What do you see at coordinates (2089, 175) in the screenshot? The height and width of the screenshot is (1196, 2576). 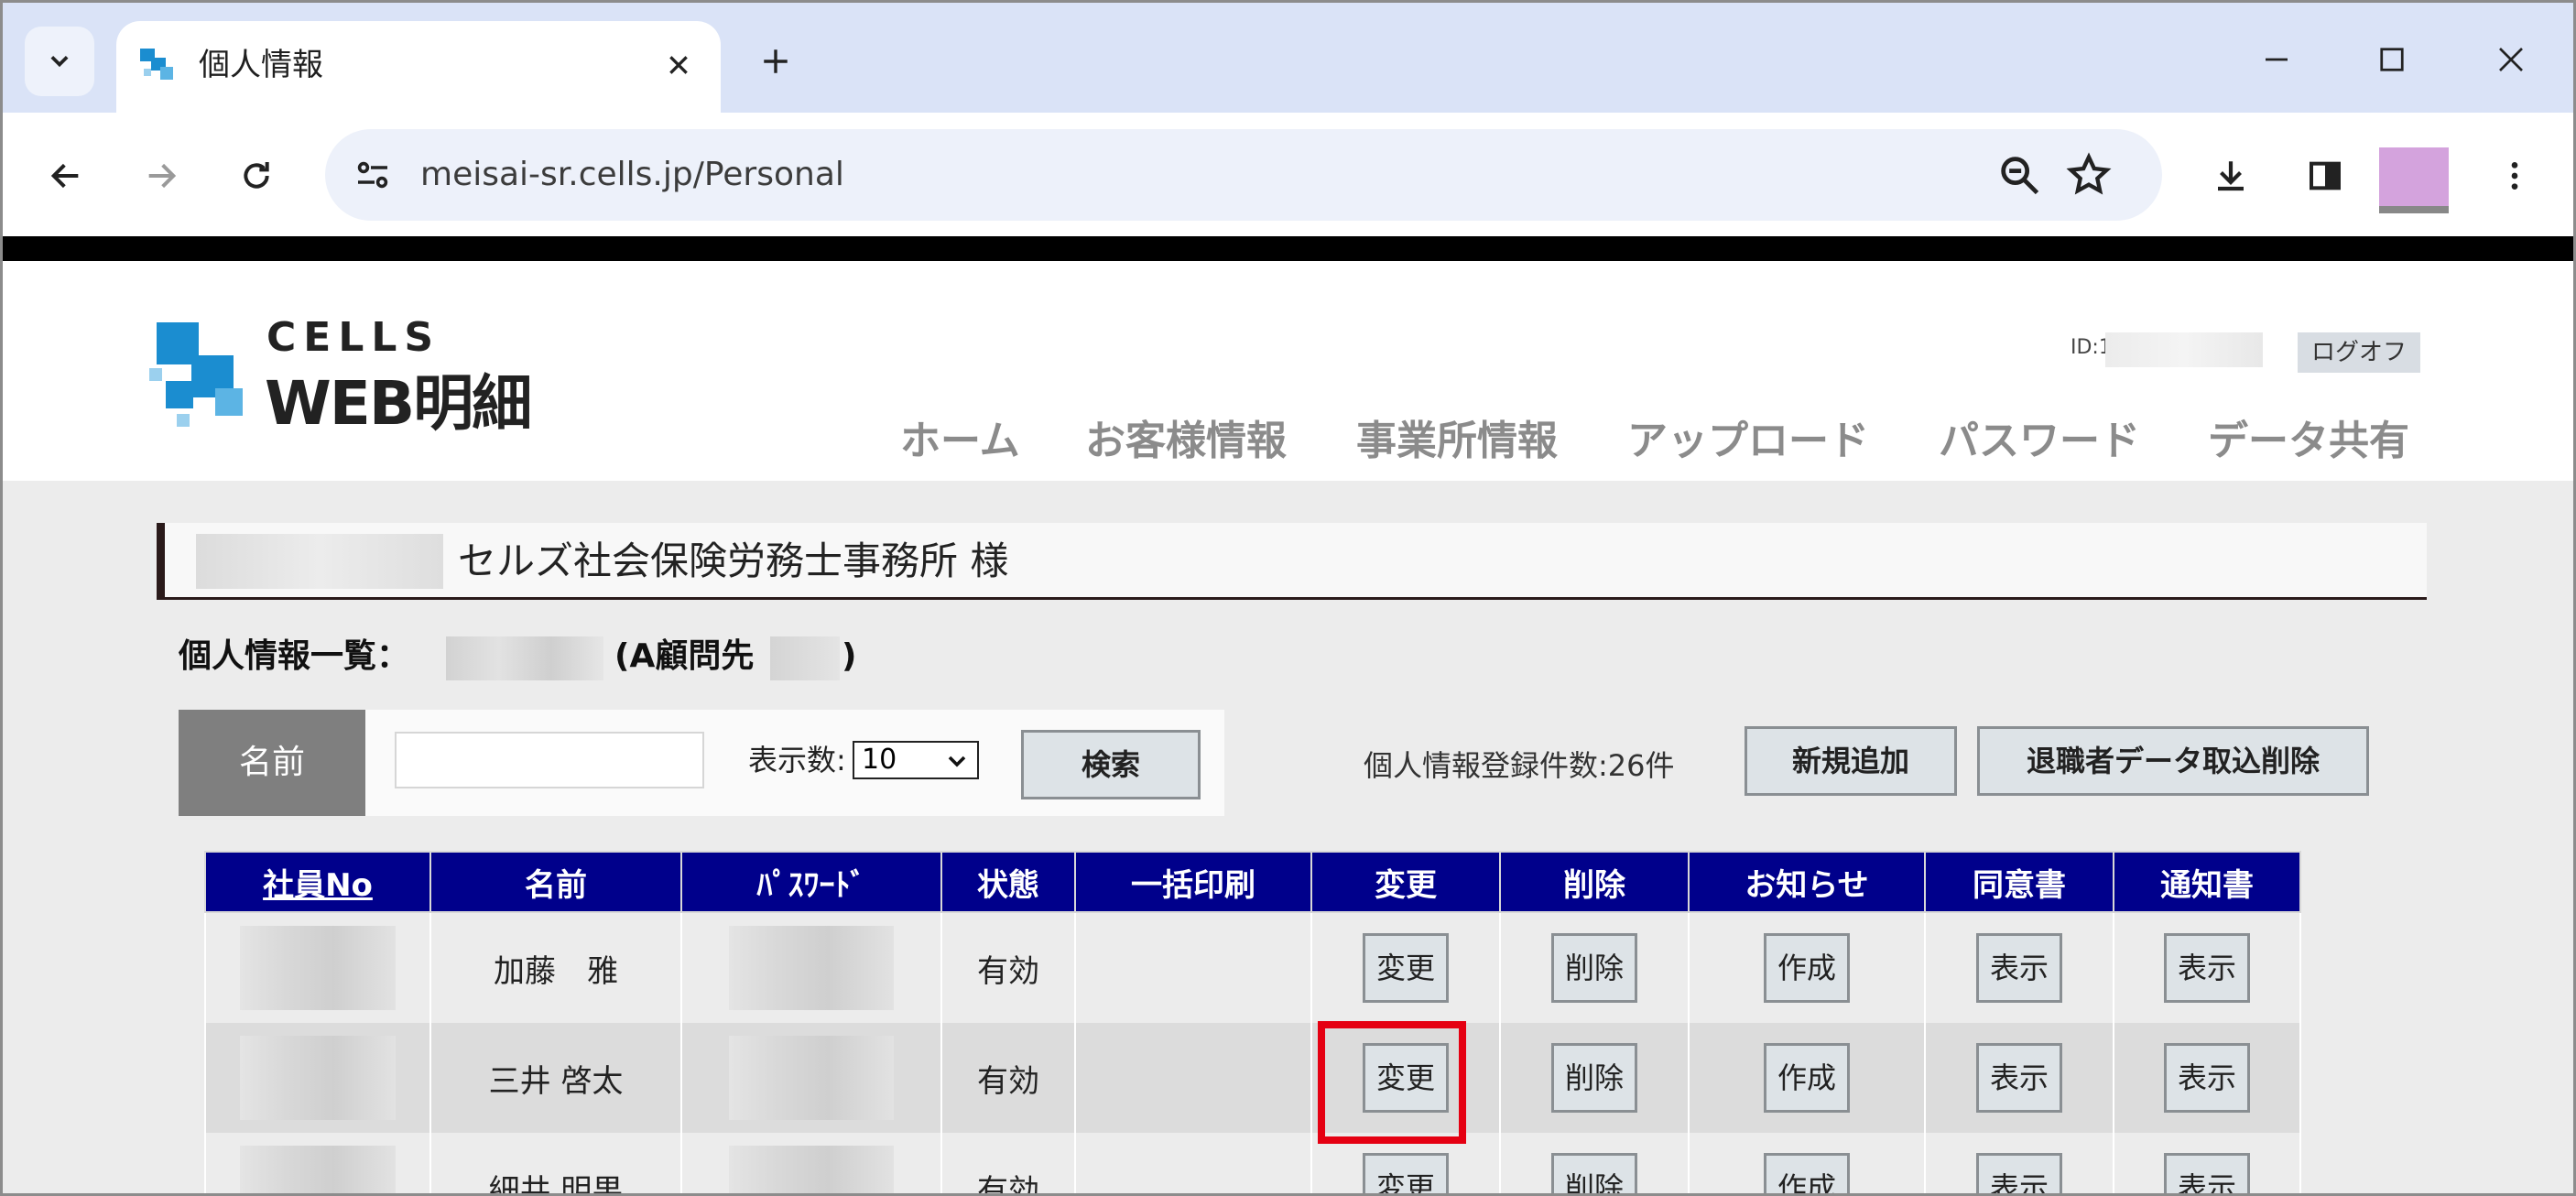 I see `bookmark-star-icon` at bounding box center [2089, 175].